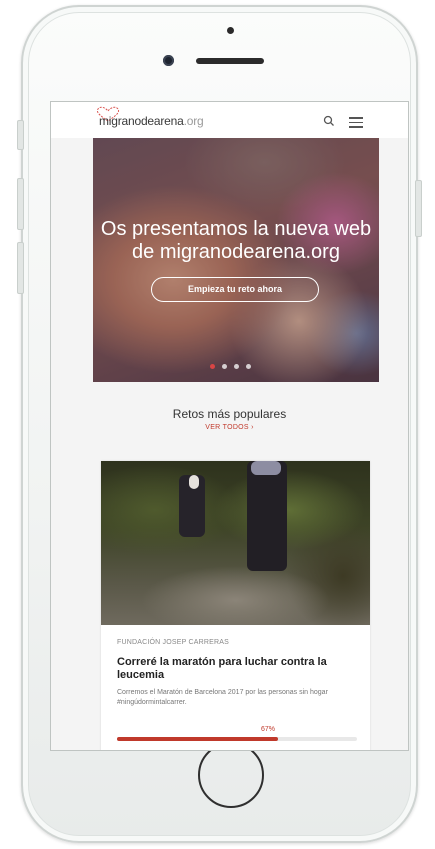  Describe the element at coordinates (231, 775) in the screenshot. I see `home-button` at that location.